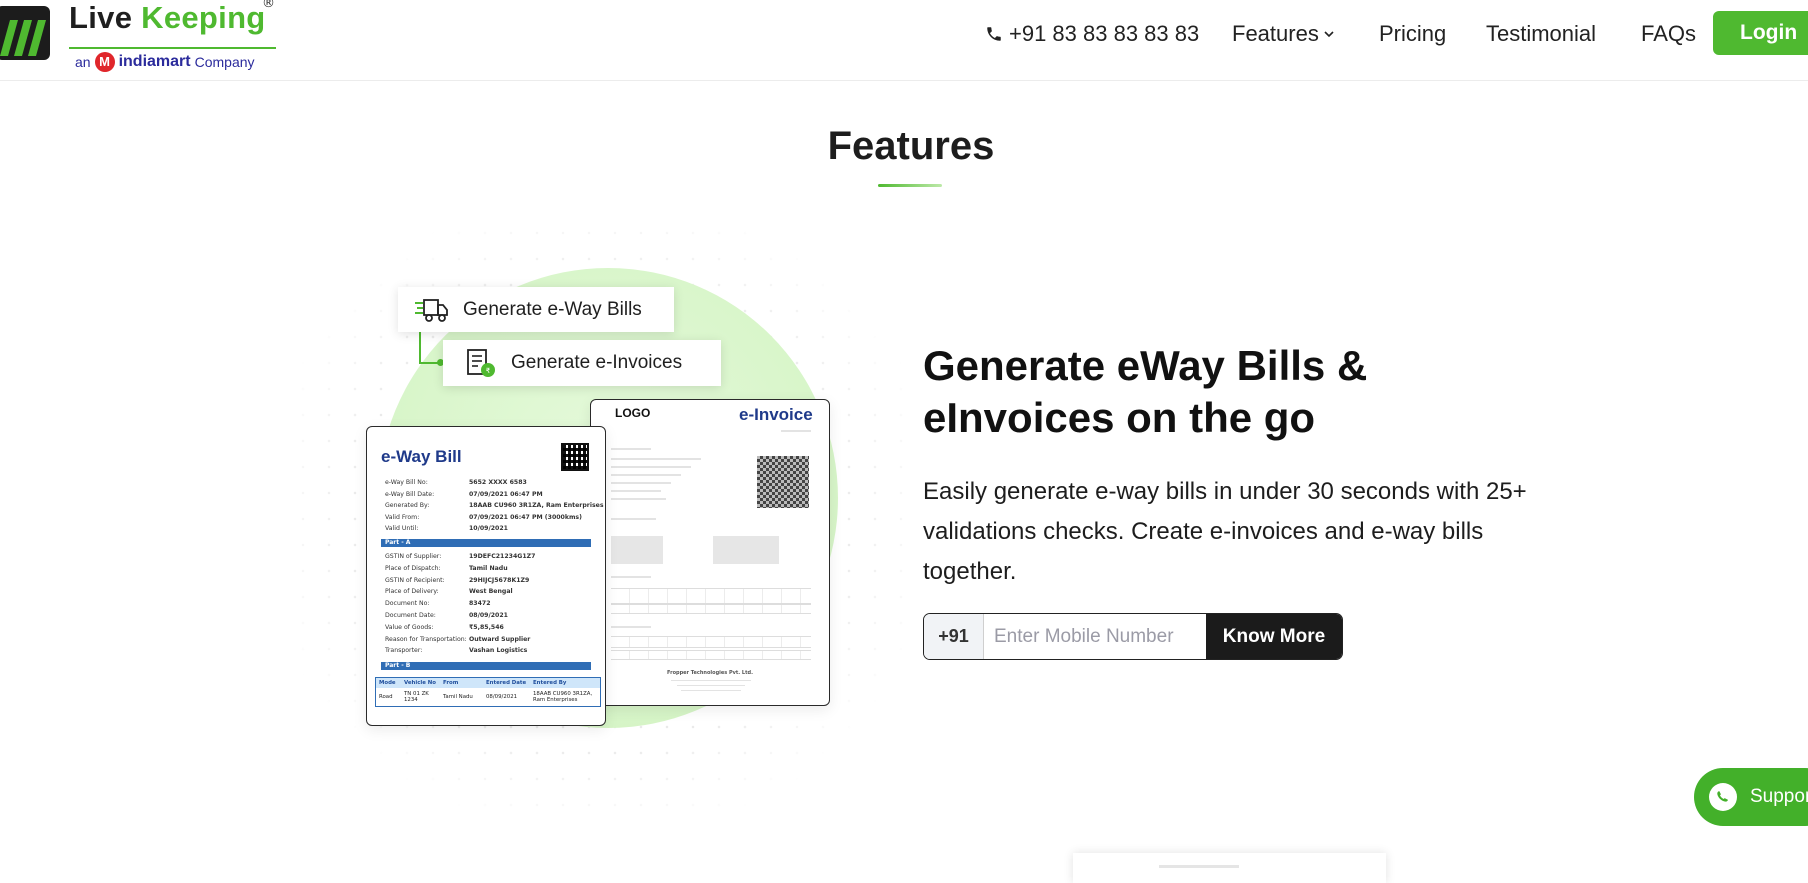 This screenshot has width=1808, height=883. I want to click on nav-features-dropdown: Features, so click(1283, 34).